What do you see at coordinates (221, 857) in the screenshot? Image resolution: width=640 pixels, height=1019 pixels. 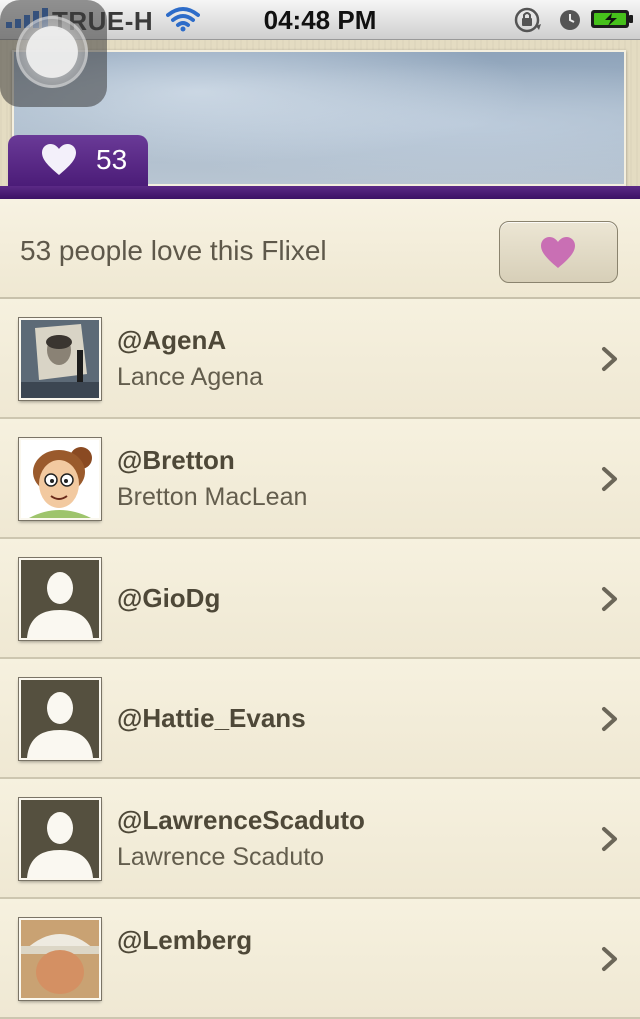 I see `user-full-name: Lawrence Scaduto` at bounding box center [221, 857].